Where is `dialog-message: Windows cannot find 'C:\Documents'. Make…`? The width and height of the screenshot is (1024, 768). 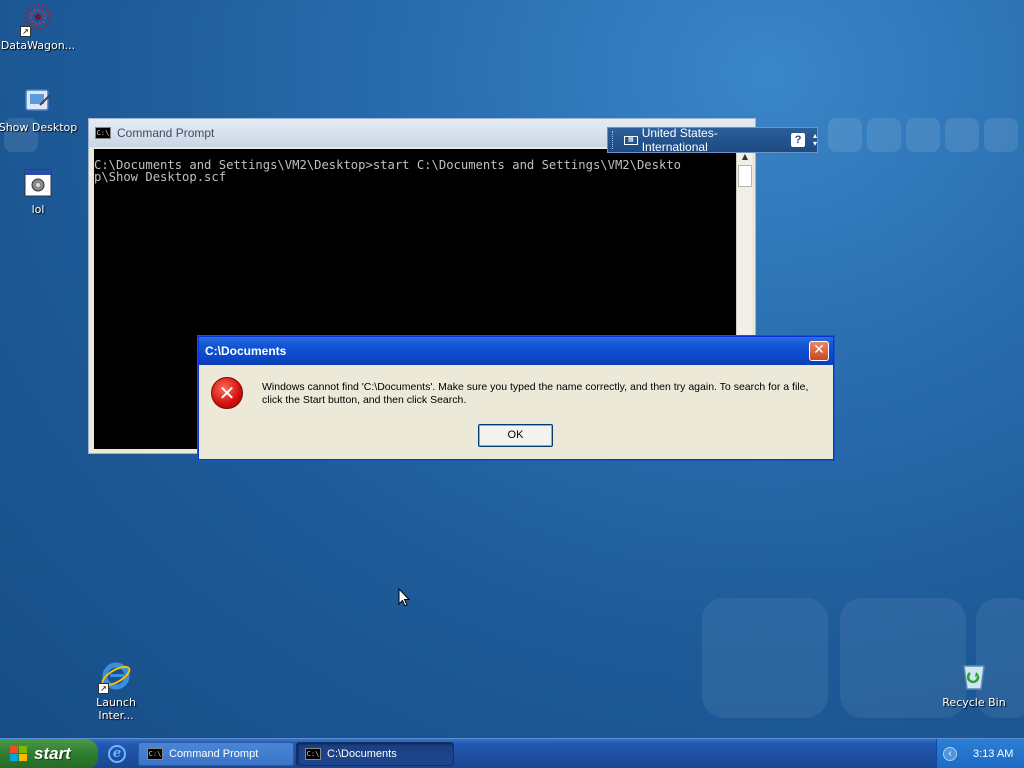 dialog-message: Windows cannot find 'C:\Documents'. Make… is located at coordinates (535, 393).